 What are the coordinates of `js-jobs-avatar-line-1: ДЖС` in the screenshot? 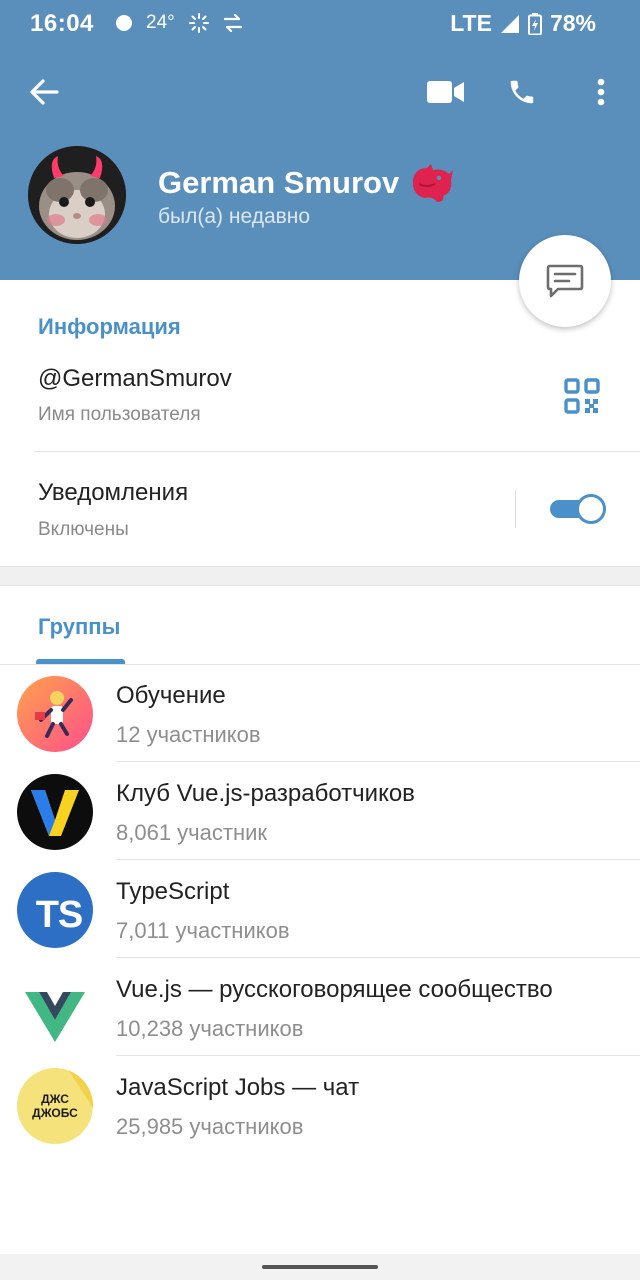 It's located at (55, 1099).